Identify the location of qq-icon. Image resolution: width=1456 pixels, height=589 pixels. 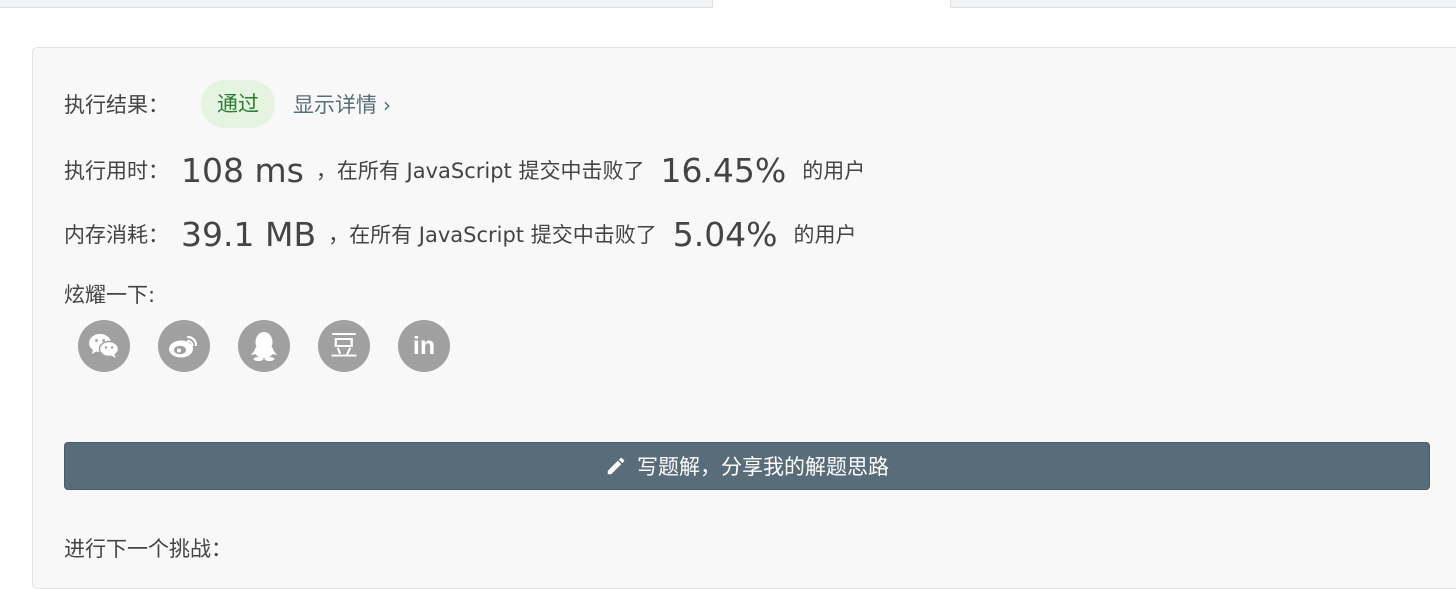
(264, 346).